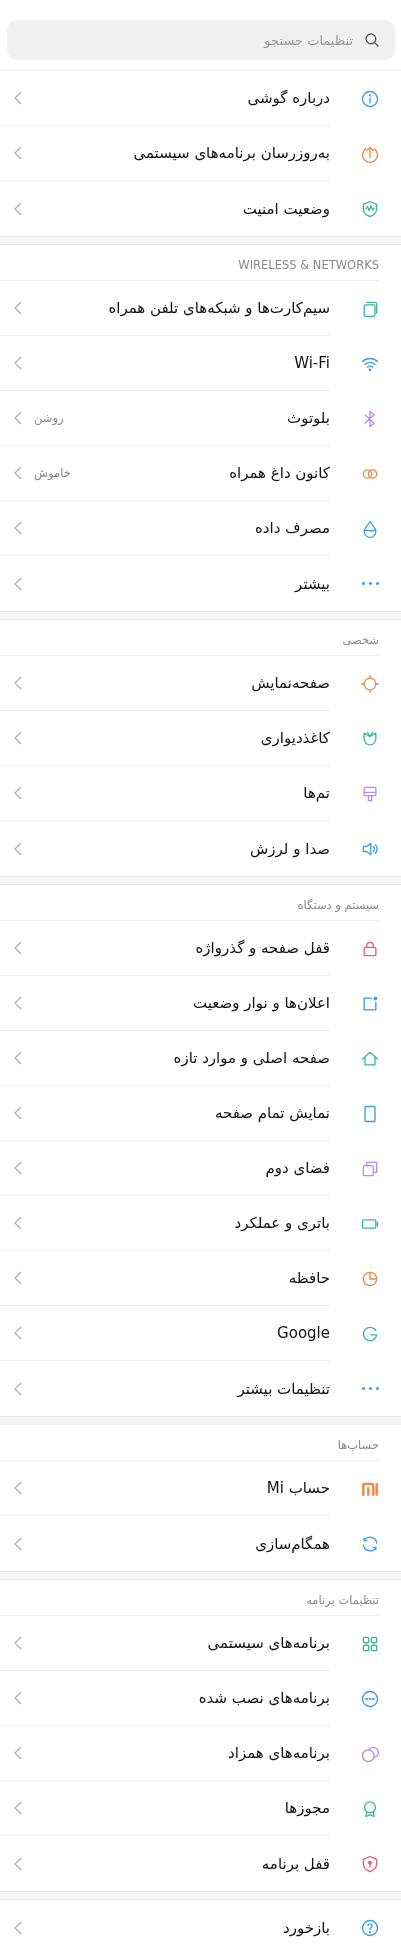  I want to click on setting-label: وضعیت امنیت, so click(286, 208).